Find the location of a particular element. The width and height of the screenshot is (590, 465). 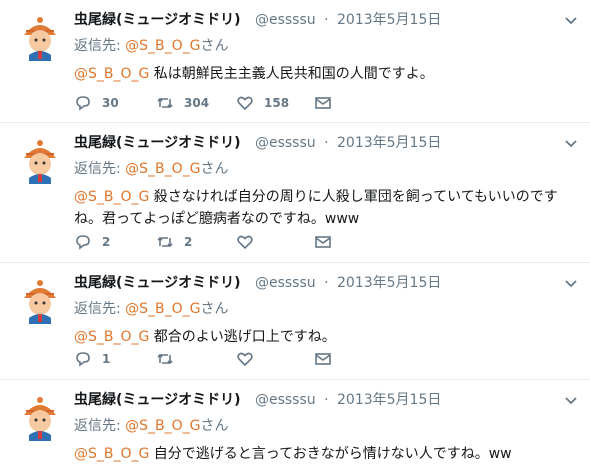

like-button: 158 is located at coordinates (262, 103).